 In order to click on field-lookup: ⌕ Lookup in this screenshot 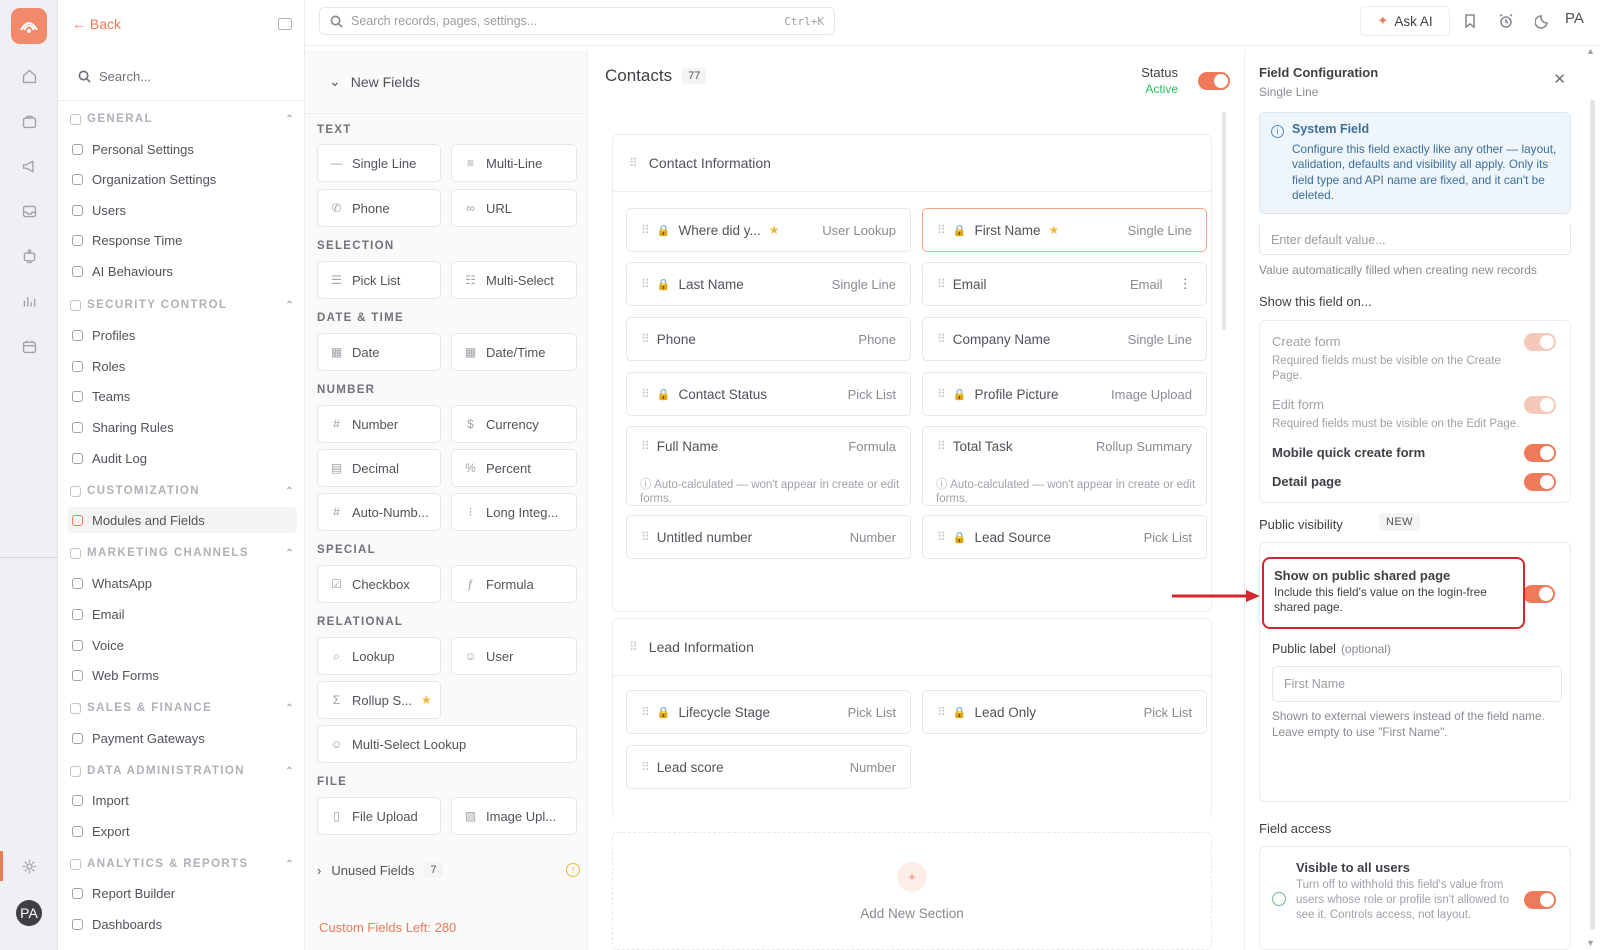, I will do `click(379, 656)`.